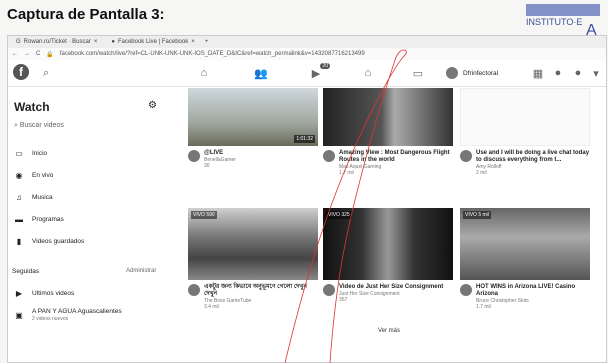 The image size is (608, 363). Describe the element at coordinates (343, 300) in the screenshot. I see `reaction-count: 357` at that location.